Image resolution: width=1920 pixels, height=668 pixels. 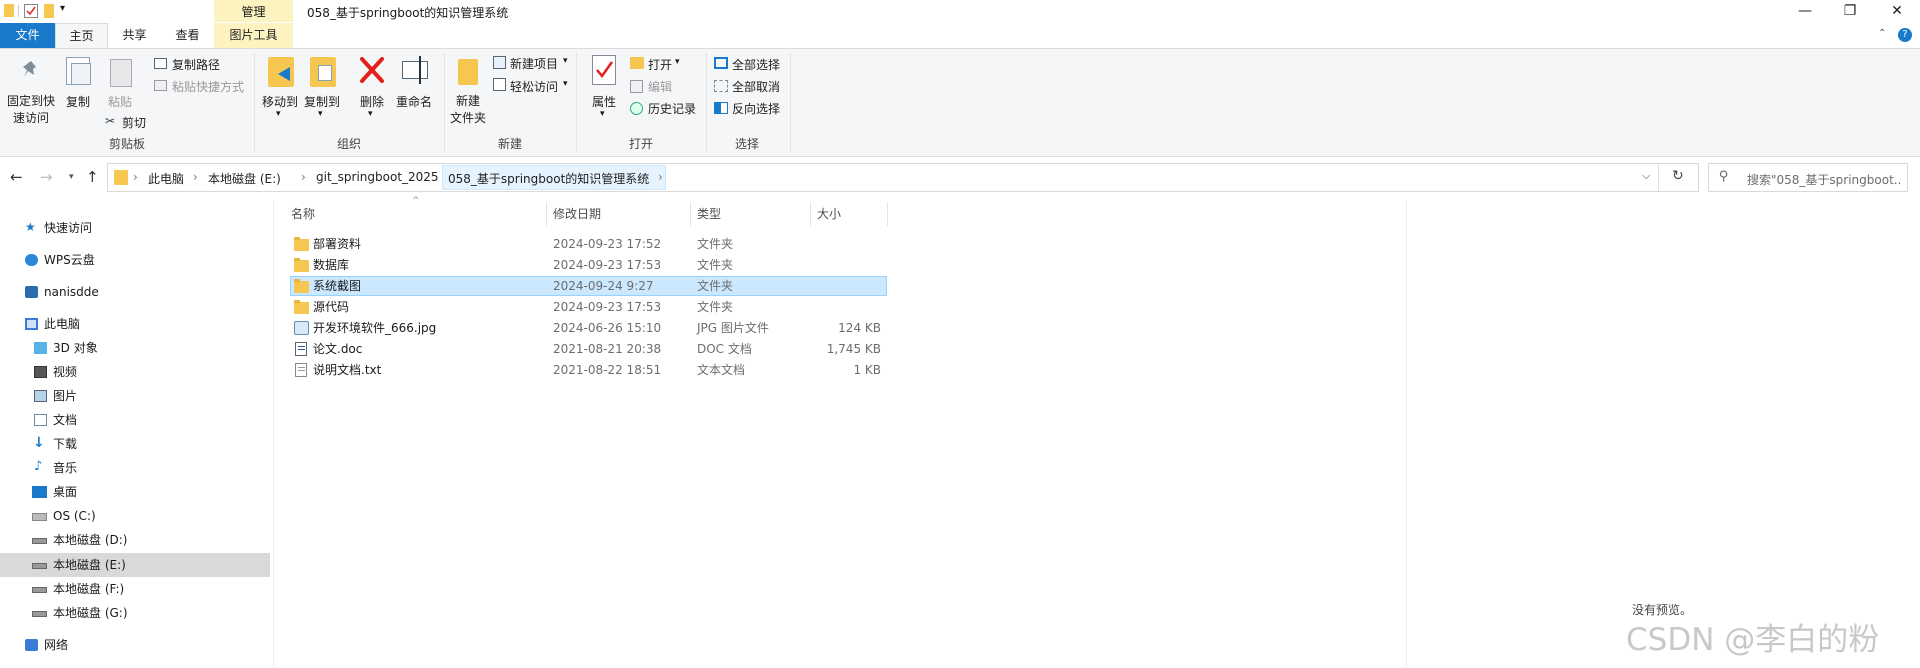 I want to click on nav-item-drive-f: 本地磁盘 (F:), so click(x=135, y=589).